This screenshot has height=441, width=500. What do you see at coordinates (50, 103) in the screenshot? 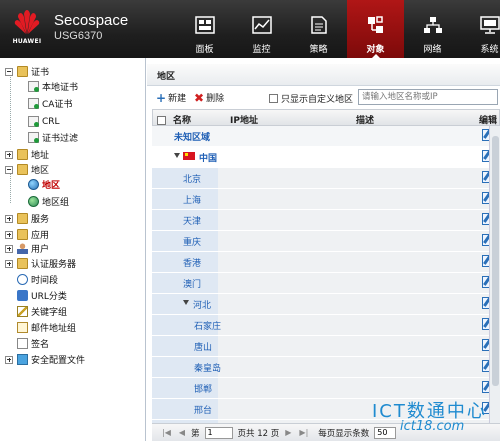
I see `tree-node-ca-cert: CA证书` at bounding box center [50, 103].